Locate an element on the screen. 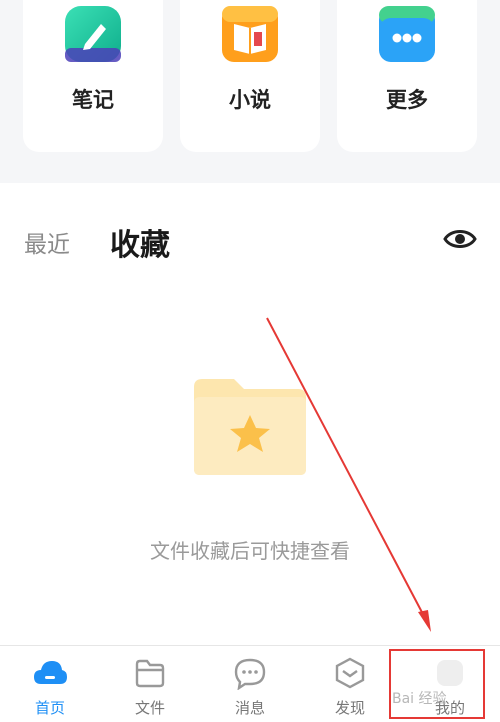 Image resolution: width=500 pixels, height=722 pixels. nav-home: 首页 is located at coordinates (50, 684).